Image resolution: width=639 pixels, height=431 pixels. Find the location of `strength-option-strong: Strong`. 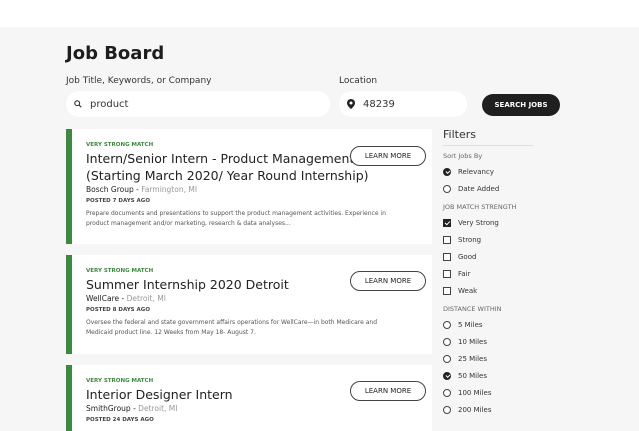

strength-option-strong: Strong is located at coordinates (493, 239).